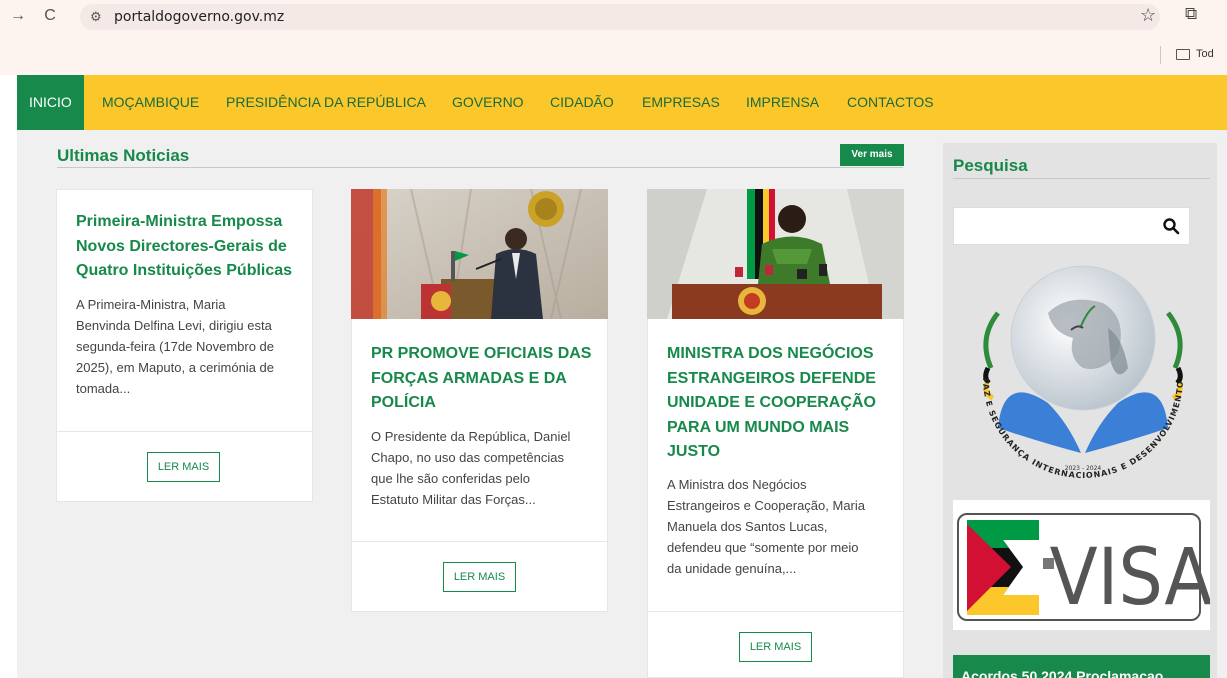 The width and height of the screenshot is (1227, 678). Describe the element at coordinates (481, 354) in the screenshot. I see `title-line: PR PROMOVE OFICIAIS DAS` at that location.